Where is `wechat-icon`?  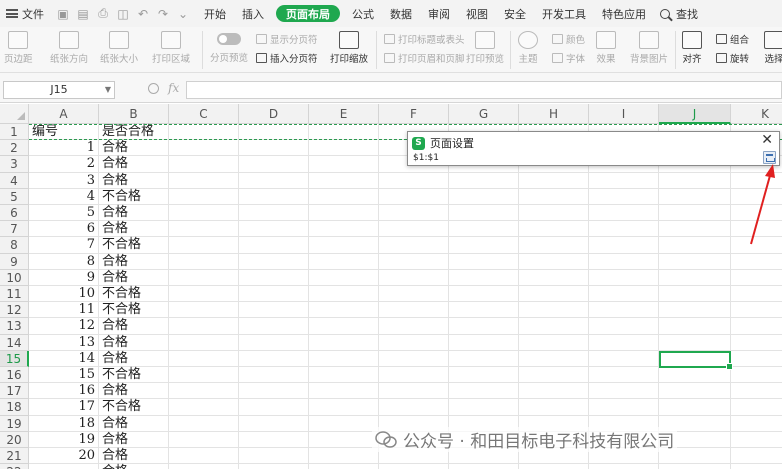 wechat-icon is located at coordinates (386, 439).